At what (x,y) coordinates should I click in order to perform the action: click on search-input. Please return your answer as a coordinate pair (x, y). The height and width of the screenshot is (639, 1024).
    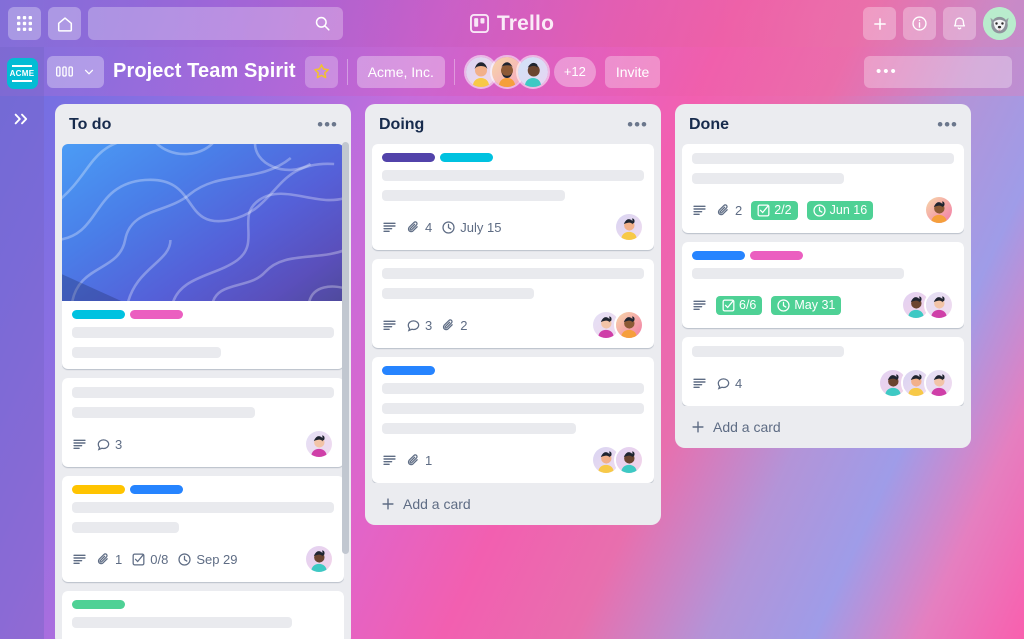
    Looking at the image, I should click on (215, 23).